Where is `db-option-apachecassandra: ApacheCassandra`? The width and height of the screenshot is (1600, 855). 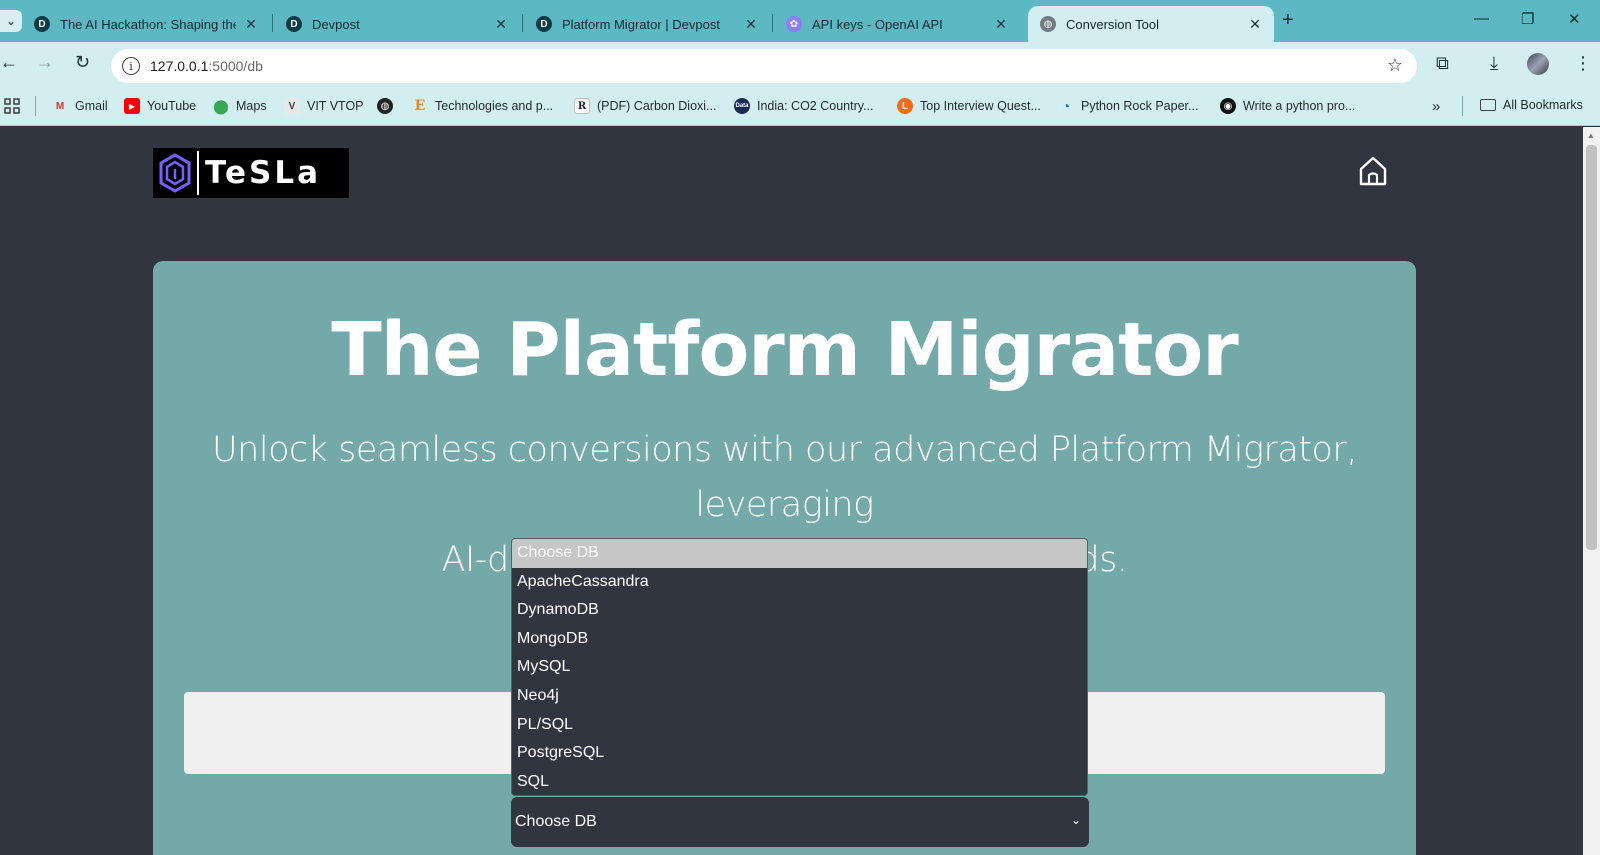 db-option-apachecassandra: ApacheCassandra is located at coordinates (799, 582).